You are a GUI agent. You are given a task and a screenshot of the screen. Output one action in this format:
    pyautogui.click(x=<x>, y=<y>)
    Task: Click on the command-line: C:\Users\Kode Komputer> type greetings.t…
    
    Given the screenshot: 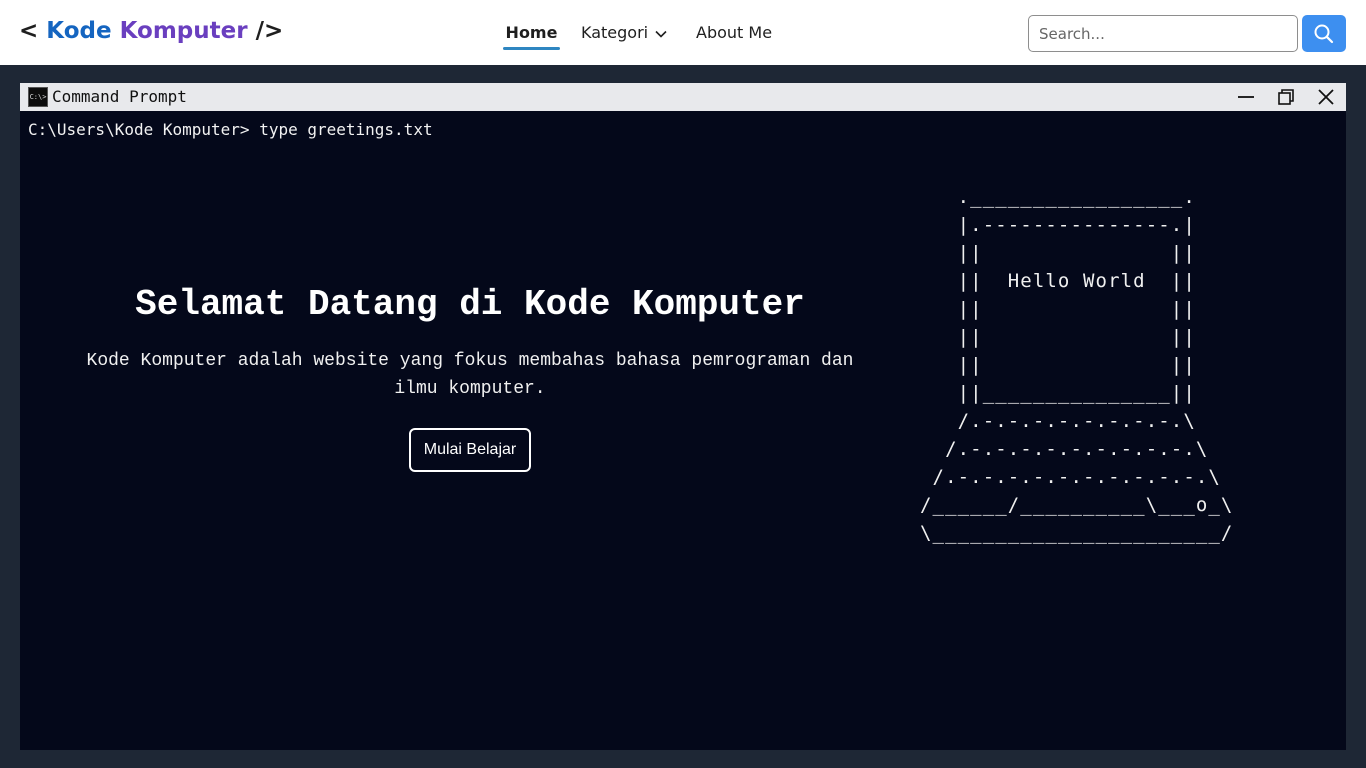 What is the action you would take?
    pyautogui.click(x=230, y=129)
    